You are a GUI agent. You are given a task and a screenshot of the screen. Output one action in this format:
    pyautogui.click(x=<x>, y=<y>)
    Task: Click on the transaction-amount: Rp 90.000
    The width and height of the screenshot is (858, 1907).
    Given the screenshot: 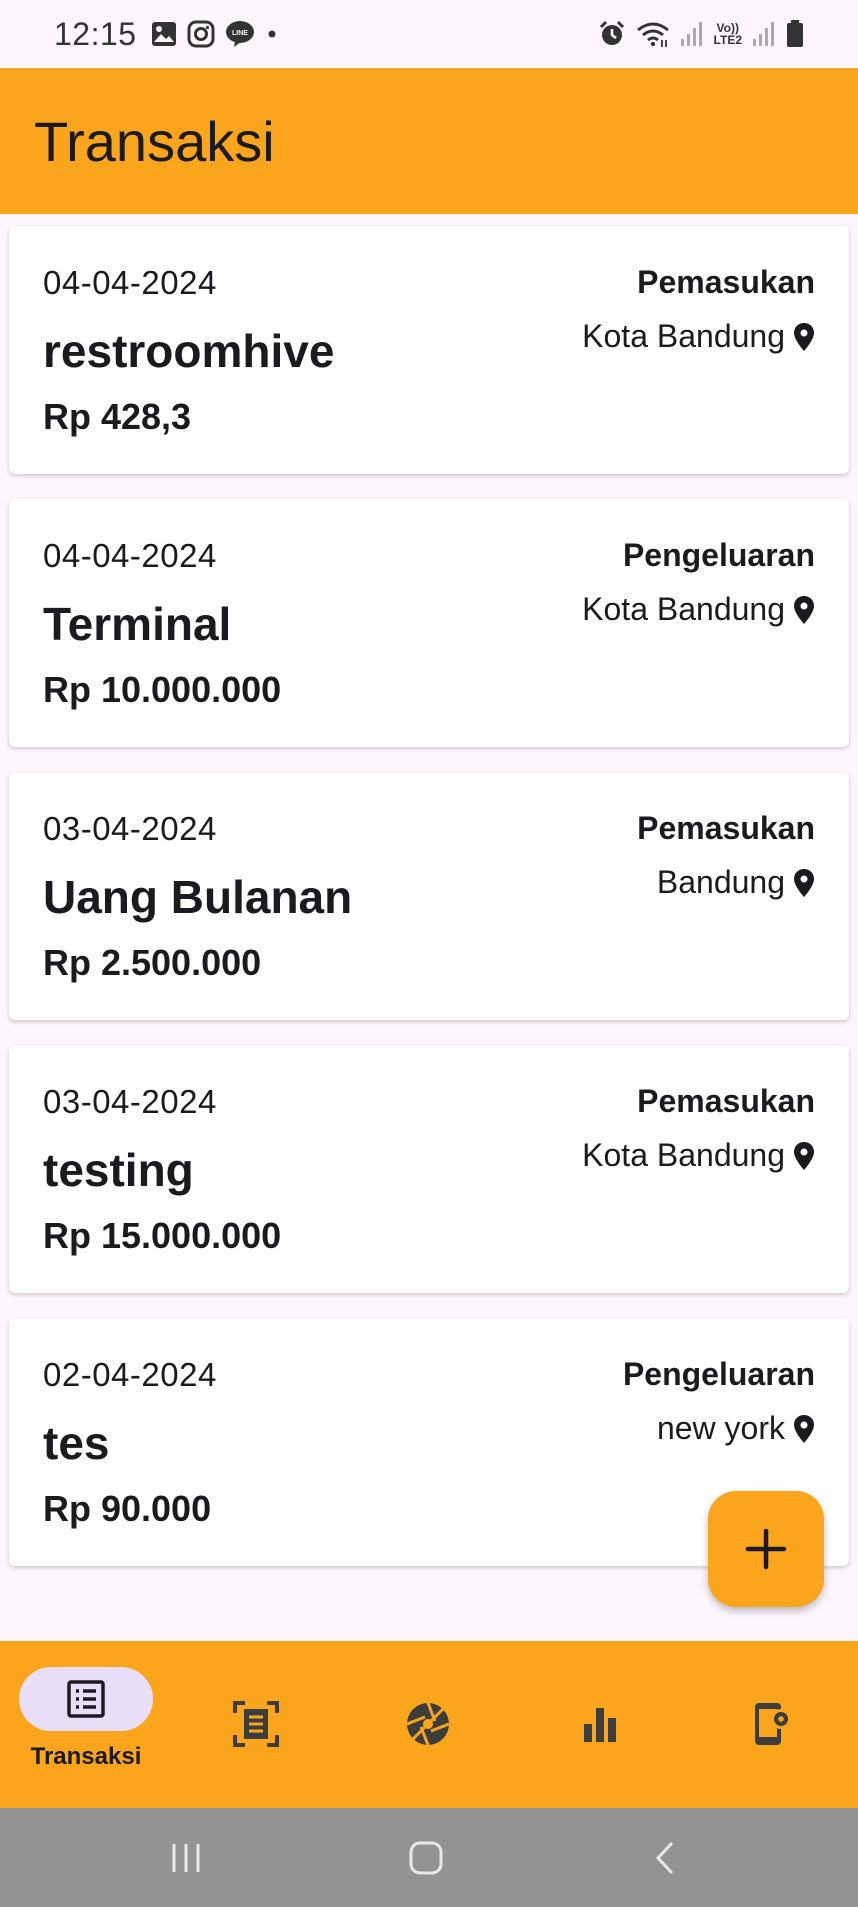 What is the action you would take?
    pyautogui.click(x=127, y=1508)
    